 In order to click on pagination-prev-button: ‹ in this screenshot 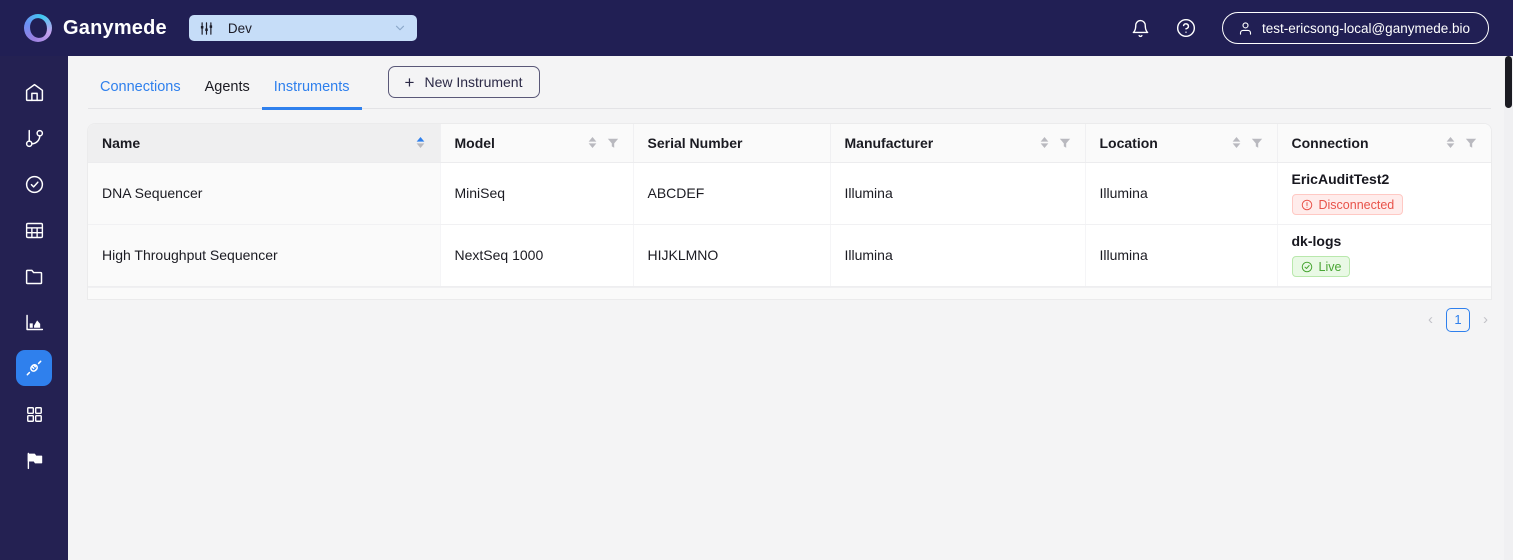, I will do `click(1430, 319)`.